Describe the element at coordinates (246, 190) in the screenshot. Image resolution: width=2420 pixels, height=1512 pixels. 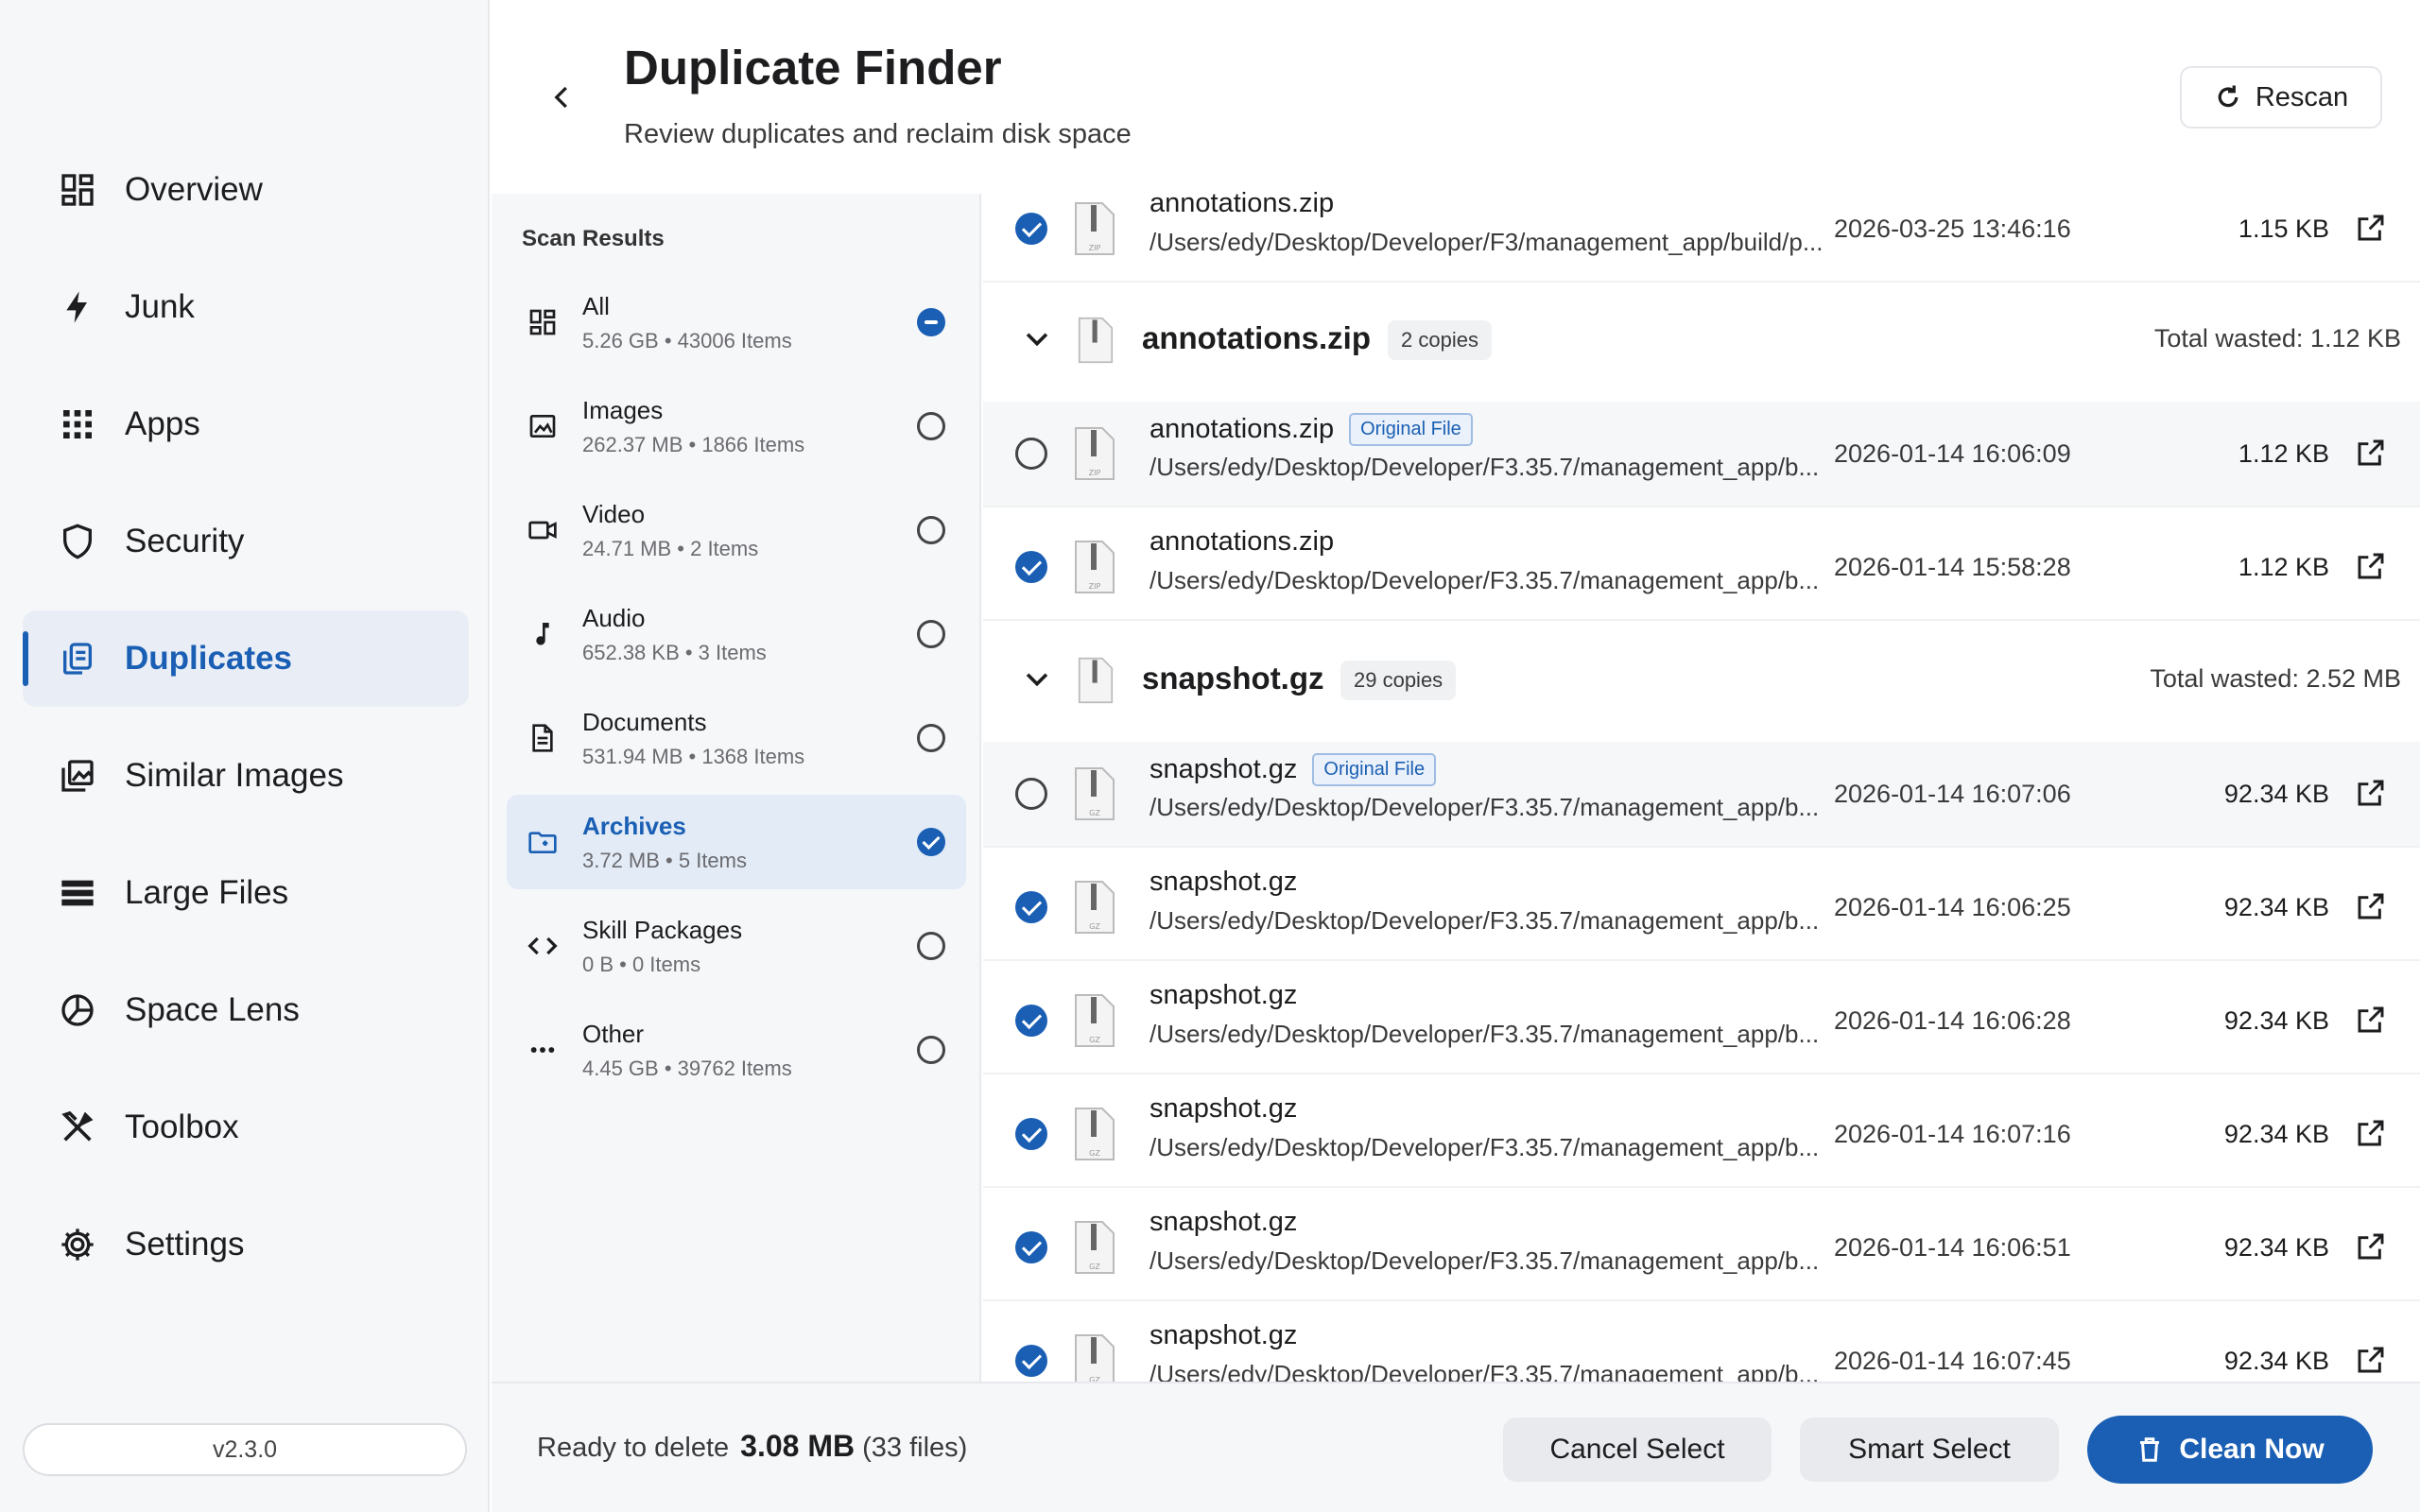
I see `sidebar-item-overview: Overview` at that location.